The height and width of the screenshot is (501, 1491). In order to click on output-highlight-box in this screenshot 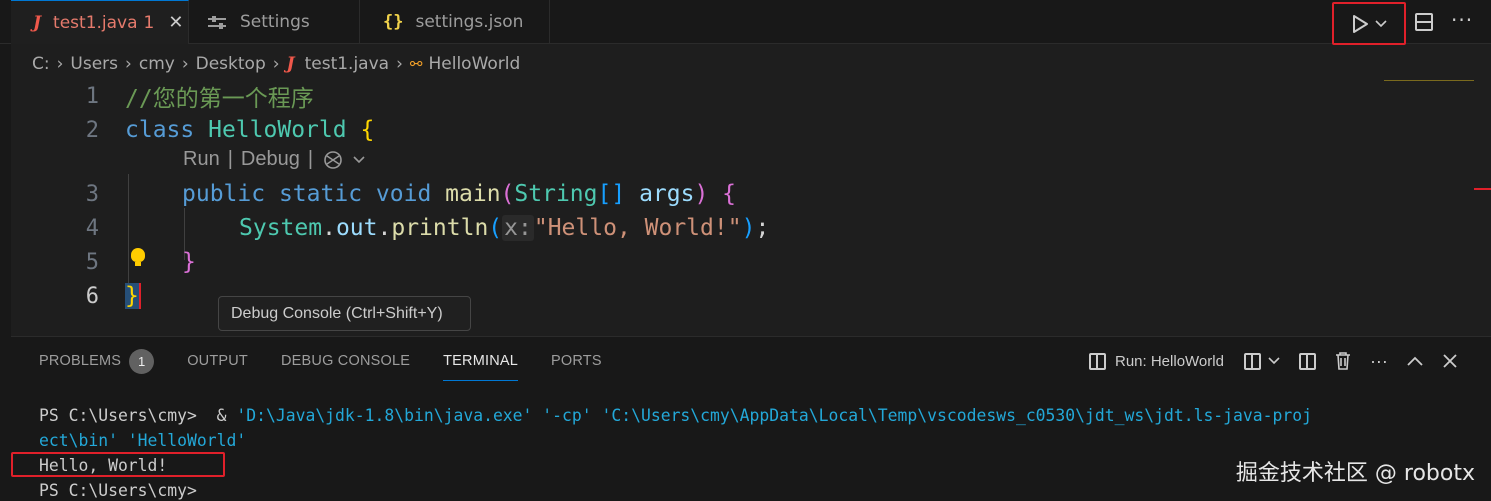, I will do `click(118, 464)`.